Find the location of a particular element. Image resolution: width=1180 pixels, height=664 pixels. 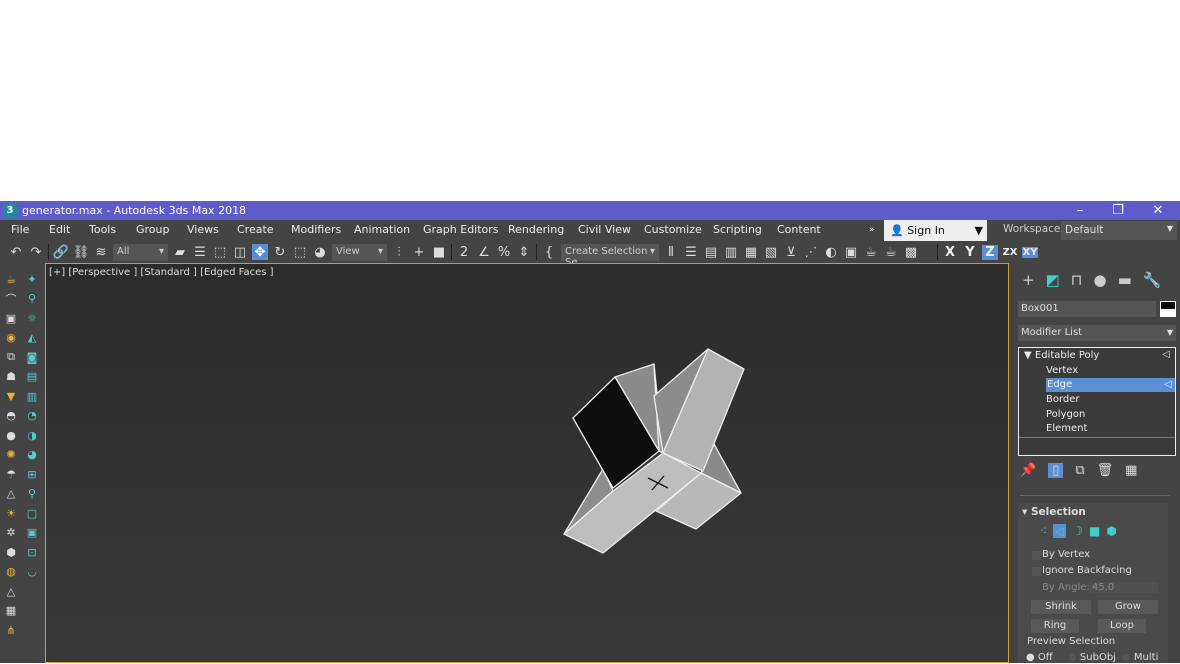

modify-tab-icon: ◩ is located at coordinates (1053, 280).